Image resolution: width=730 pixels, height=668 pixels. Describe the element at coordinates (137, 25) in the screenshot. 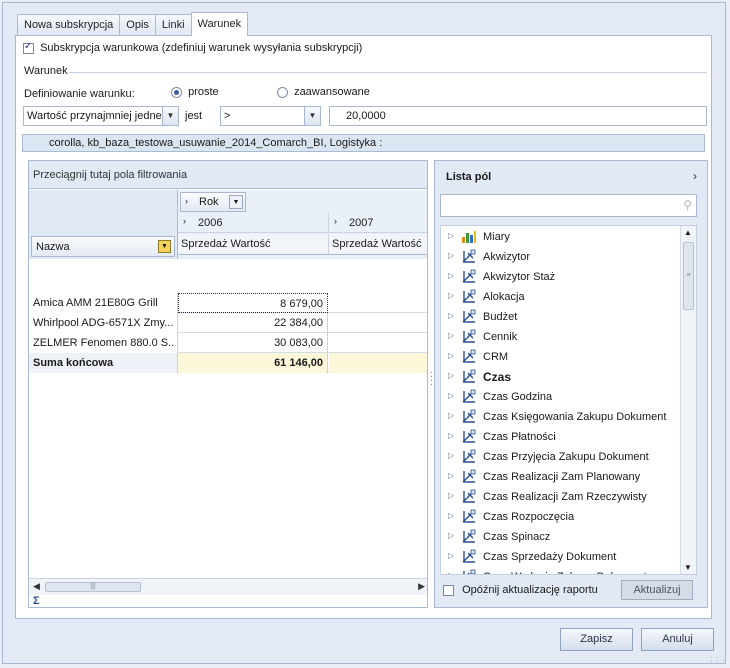

I see `tab-description: Opis` at that location.